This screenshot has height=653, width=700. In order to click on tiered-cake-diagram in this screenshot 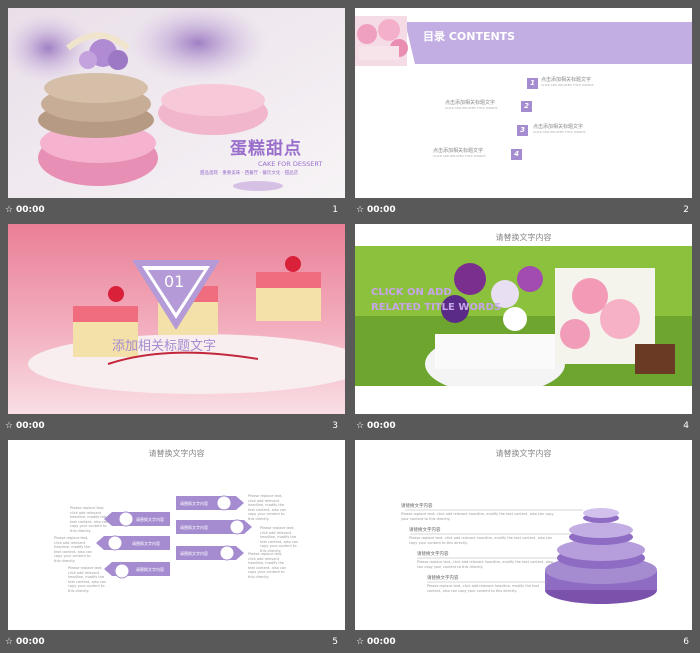, I will do `click(531, 556)`.